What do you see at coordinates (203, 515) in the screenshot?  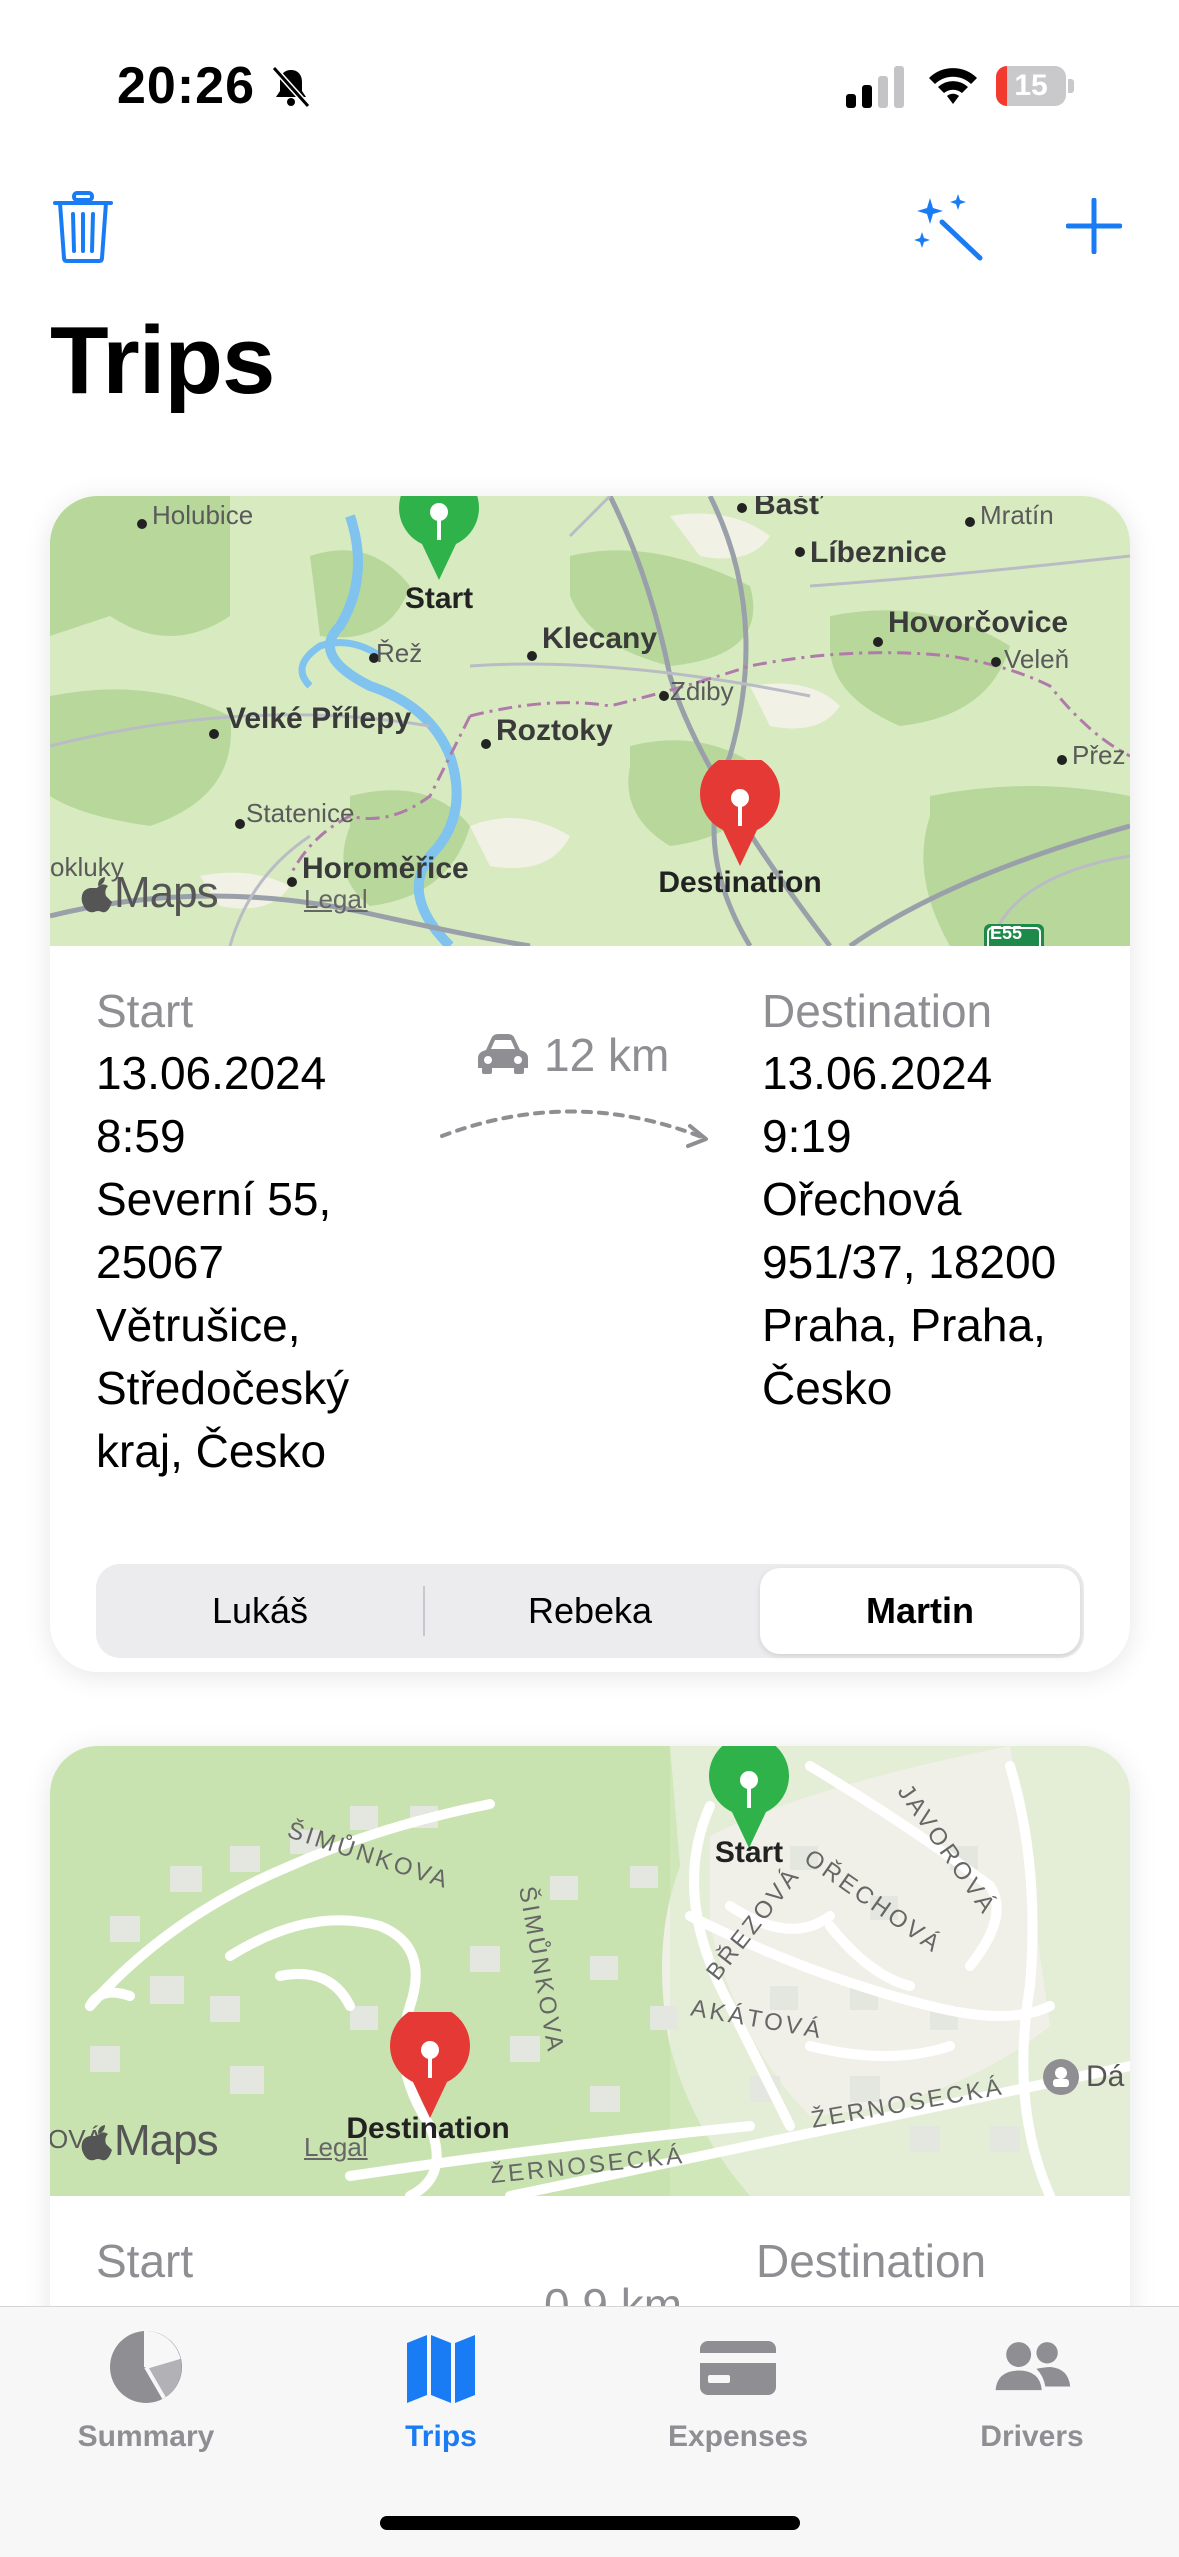 I see `map-place-label: Holubice` at bounding box center [203, 515].